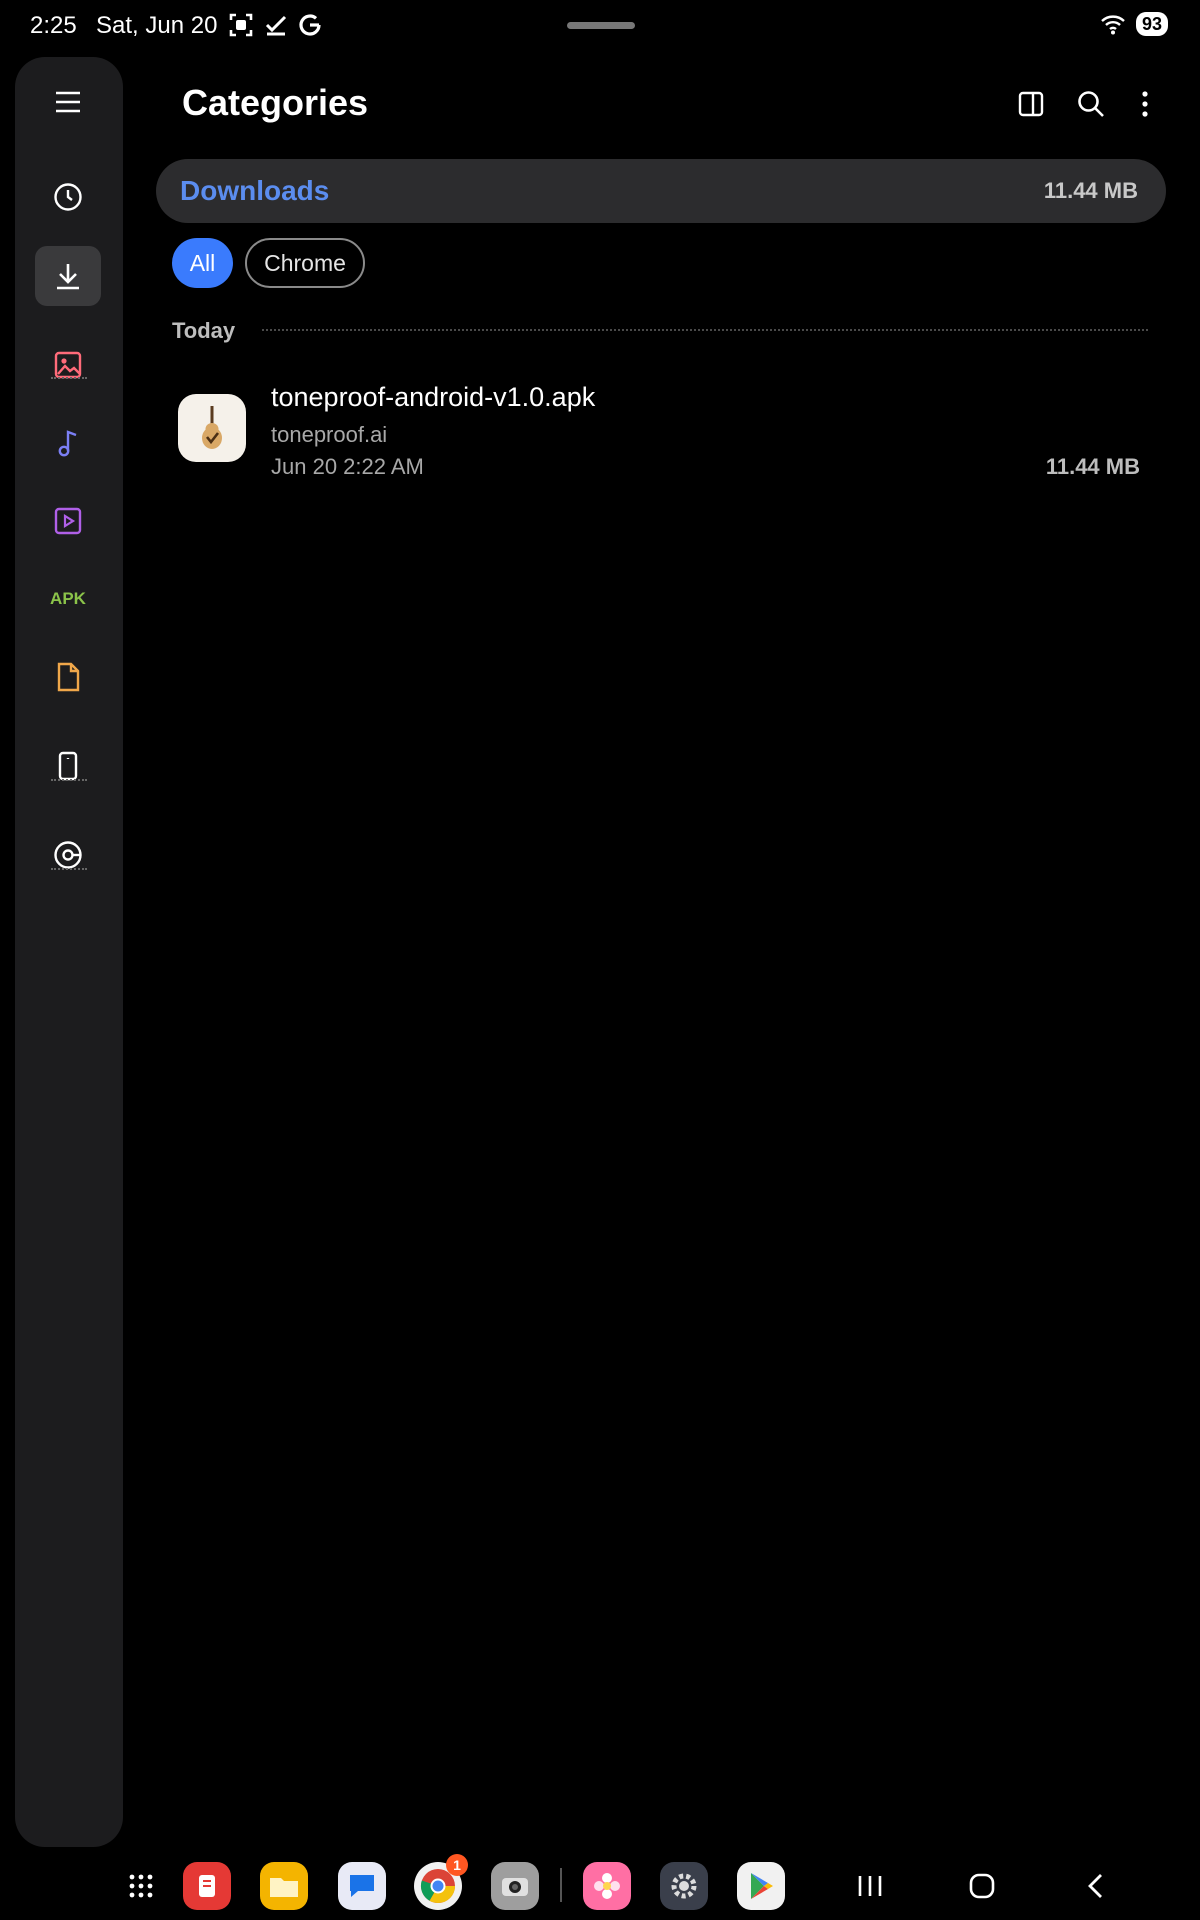 Image resolution: width=1200 pixels, height=1920 pixels. I want to click on file-source: toneproof.ai, so click(329, 434).